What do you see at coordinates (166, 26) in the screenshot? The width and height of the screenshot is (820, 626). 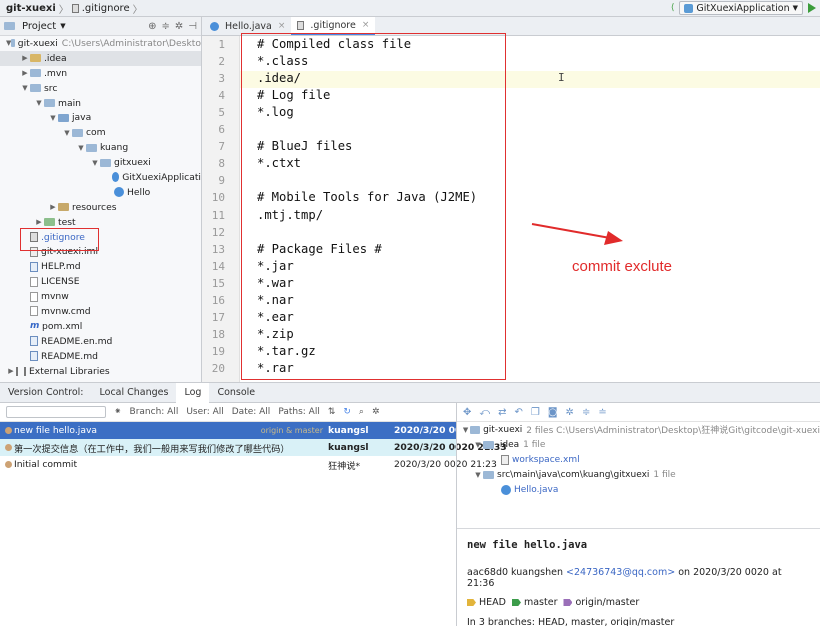 I see `collapse-icon: ≑` at bounding box center [166, 26].